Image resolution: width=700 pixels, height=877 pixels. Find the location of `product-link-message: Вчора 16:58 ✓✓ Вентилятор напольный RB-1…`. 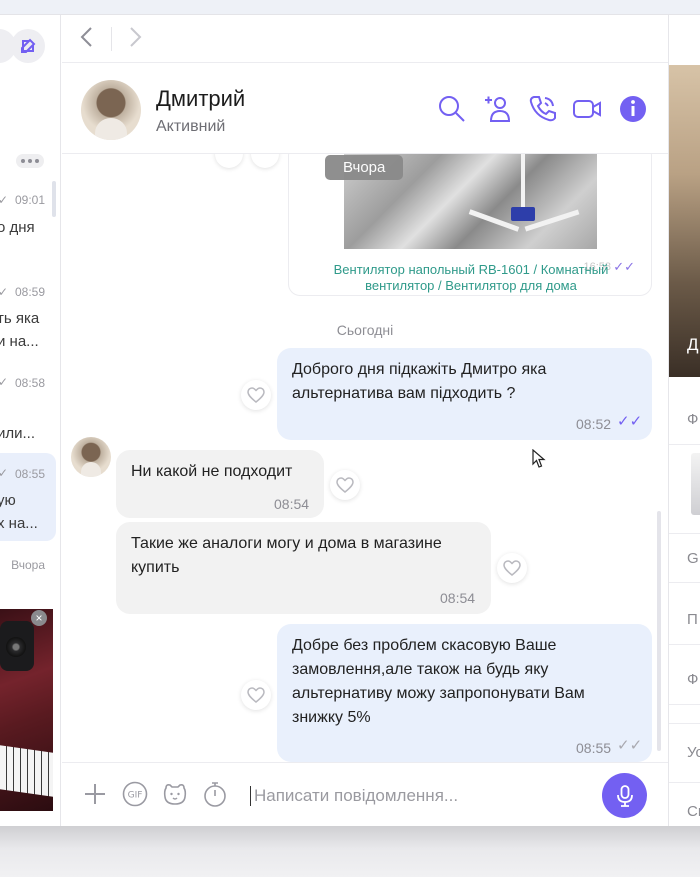

product-link-message: Вчора 16:58 ✓✓ Вентилятор напольный RB-1… is located at coordinates (470, 225).